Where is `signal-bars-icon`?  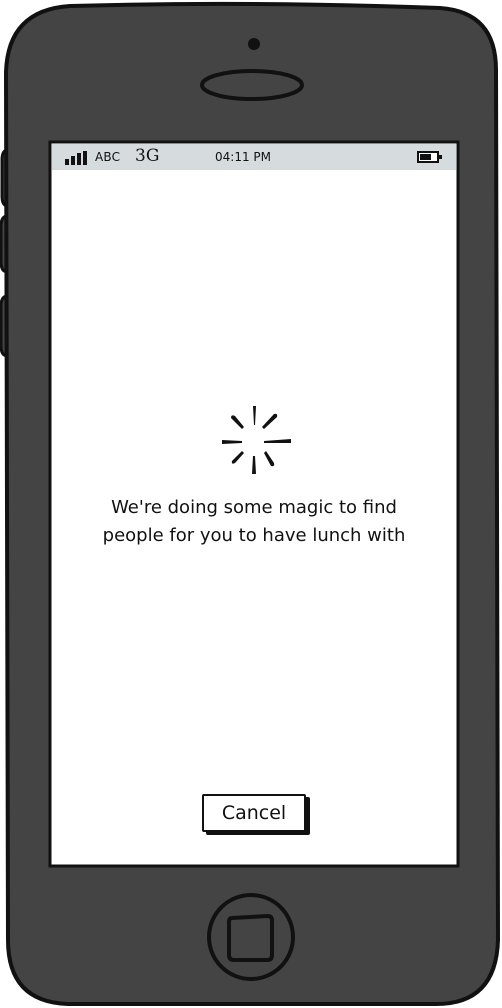 signal-bars-icon is located at coordinates (76, 158).